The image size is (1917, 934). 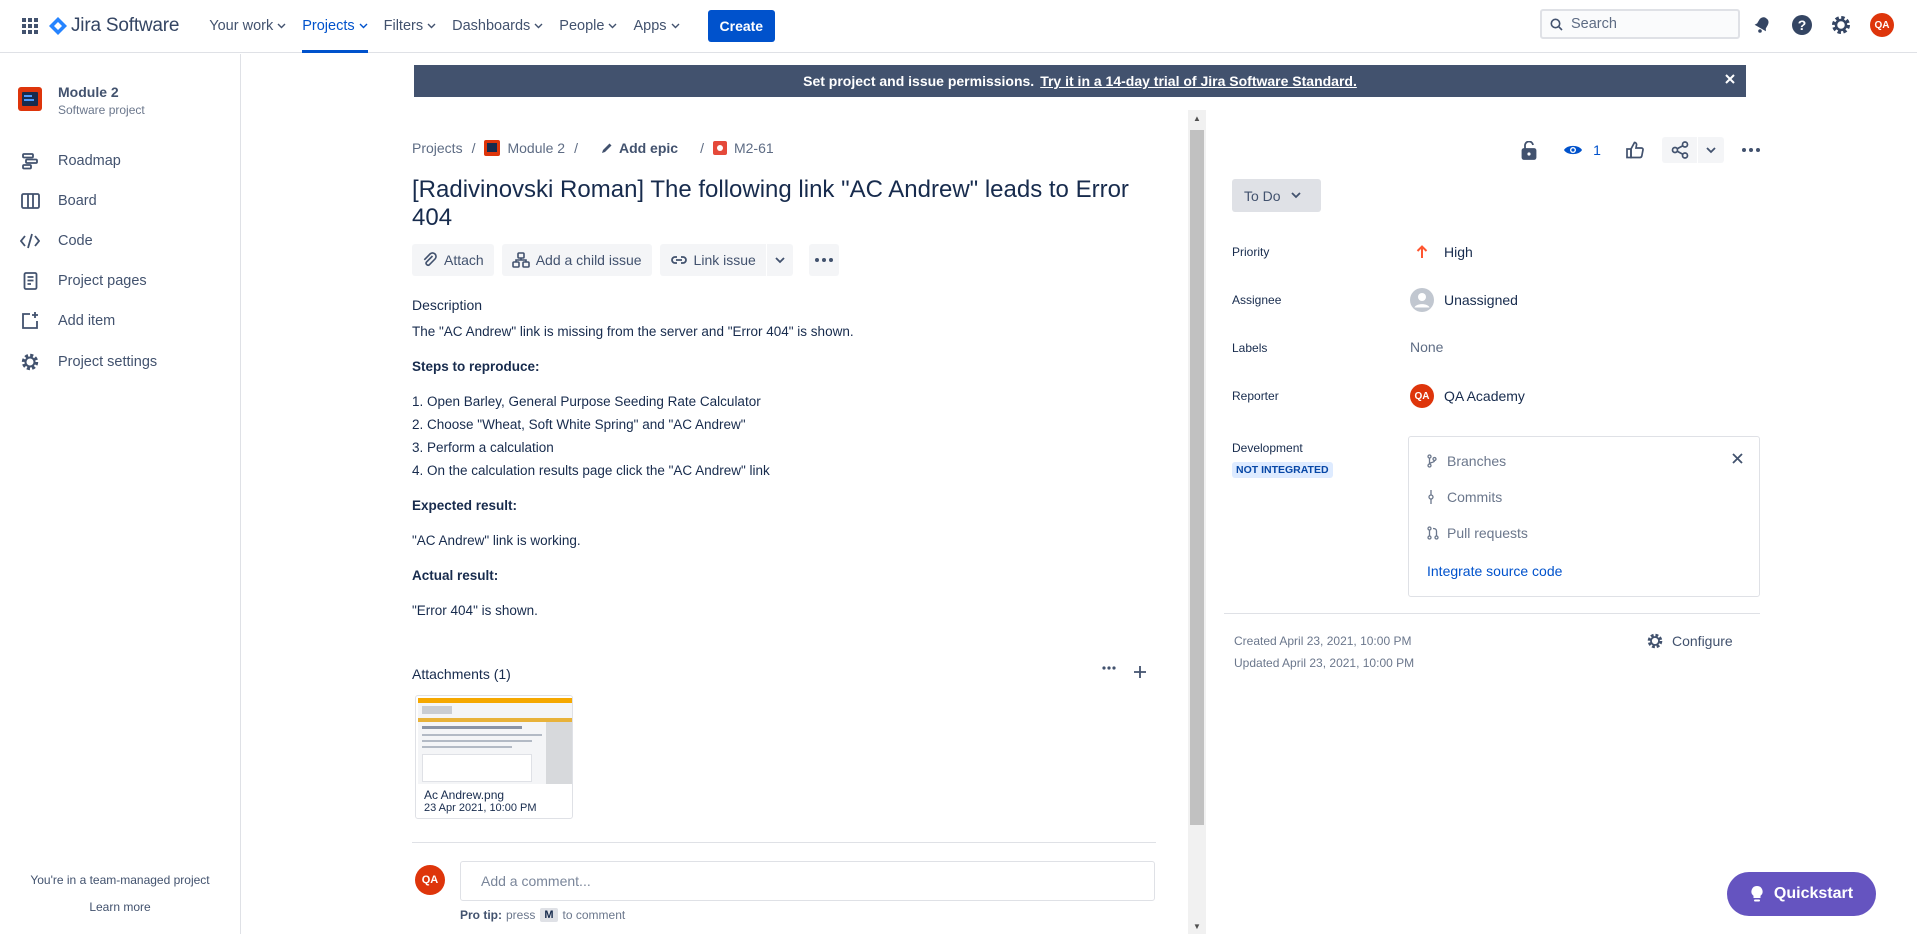 What do you see at coordinates (81, 100) in the screenshot?
I see `project-header: Module 2 Software project` at bounding box center [81, 100].